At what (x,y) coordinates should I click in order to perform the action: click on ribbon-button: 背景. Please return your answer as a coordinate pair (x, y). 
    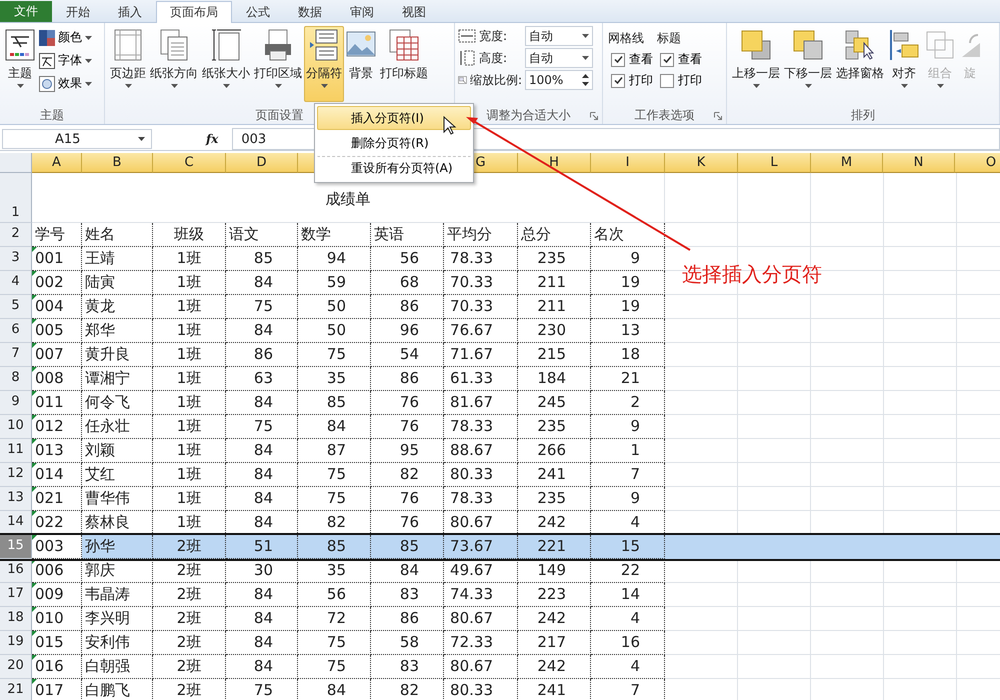
    Looking at the image, I should click on (361, 64).